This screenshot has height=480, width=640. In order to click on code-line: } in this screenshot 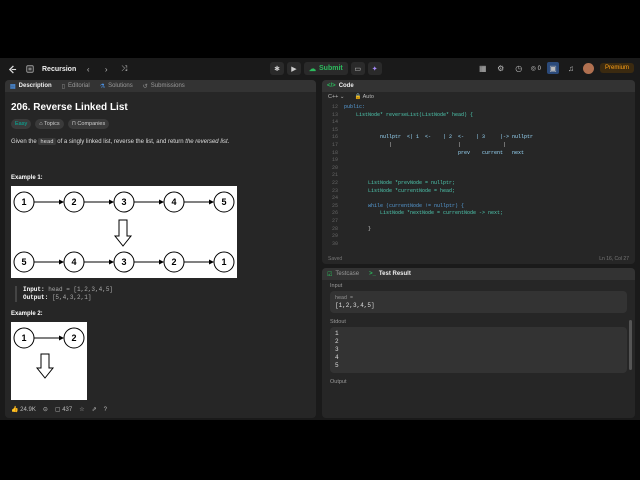, I will do `click(357, 229)`.